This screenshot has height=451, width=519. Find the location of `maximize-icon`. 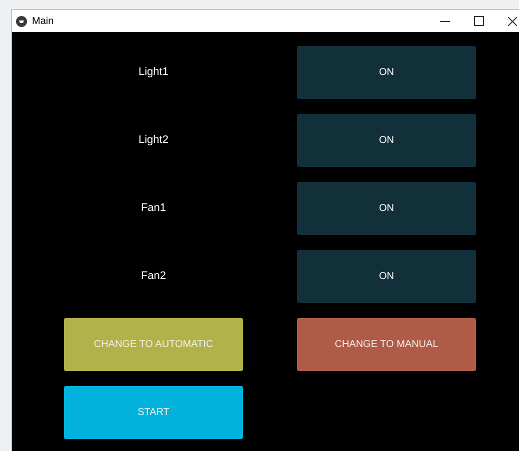

maximize-icon is located at coordinates (479, 21).